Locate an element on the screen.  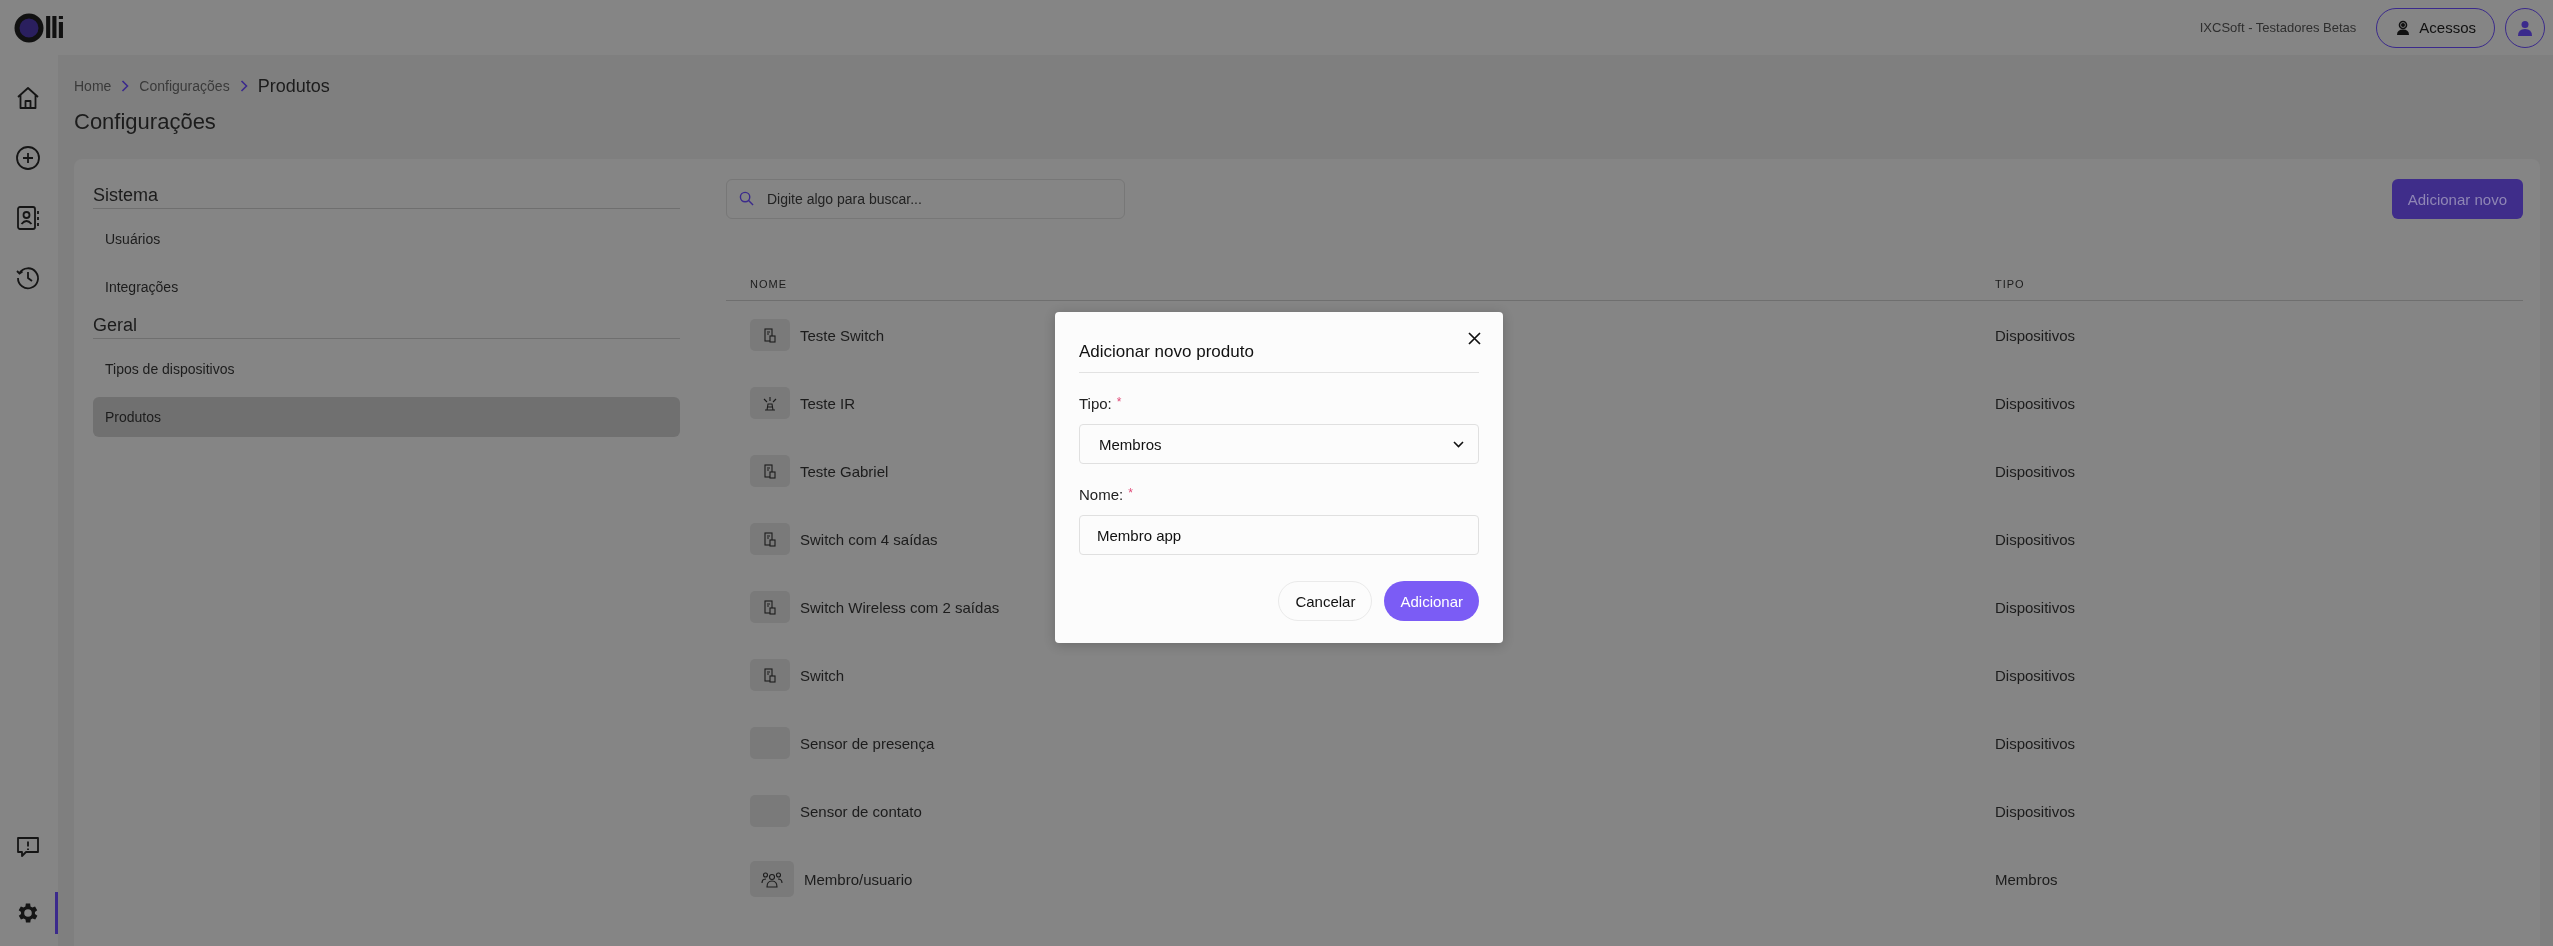
organization-name: IXCSoft - Testadores Betas is located at coordinates (2278, 27).